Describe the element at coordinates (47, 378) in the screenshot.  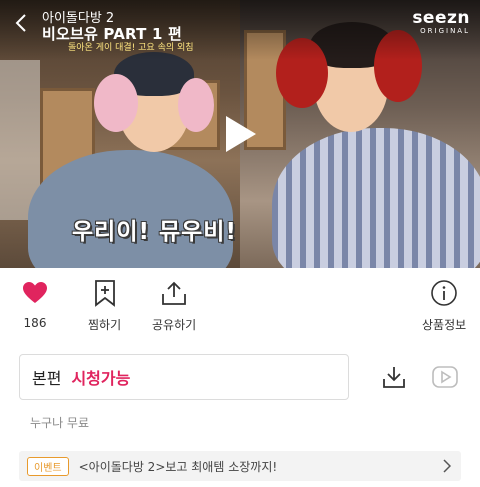
I see `content-type-label: 본편` at that location.